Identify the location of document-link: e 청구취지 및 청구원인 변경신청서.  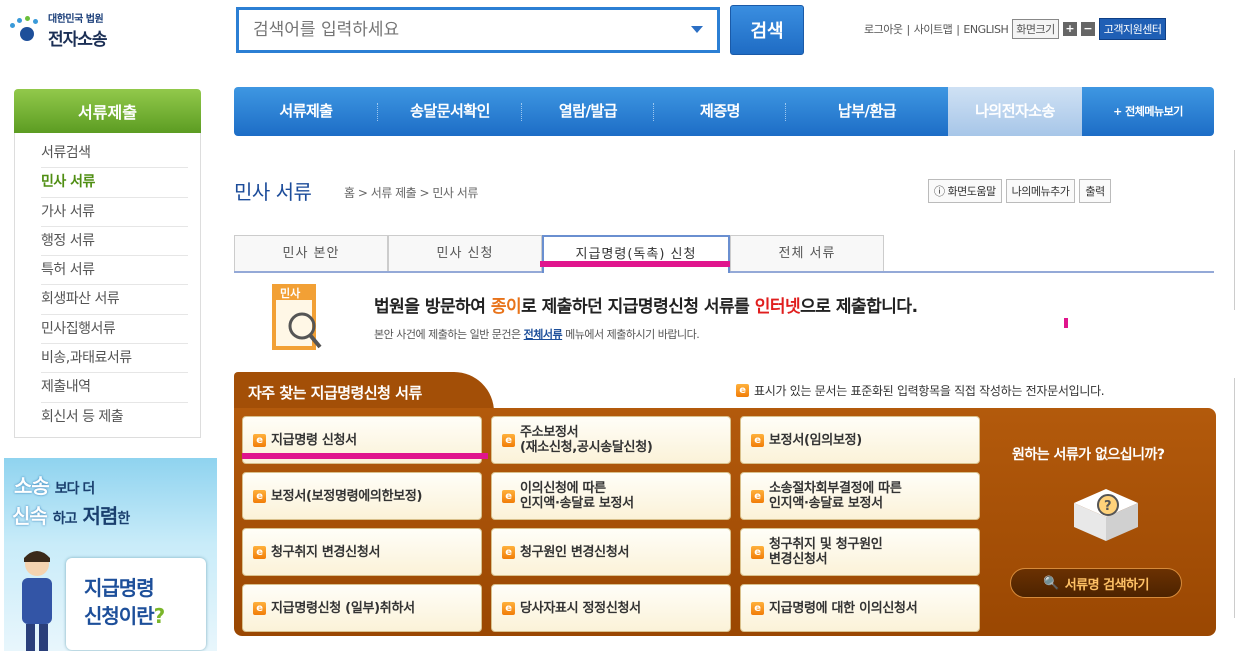
(860, 552).